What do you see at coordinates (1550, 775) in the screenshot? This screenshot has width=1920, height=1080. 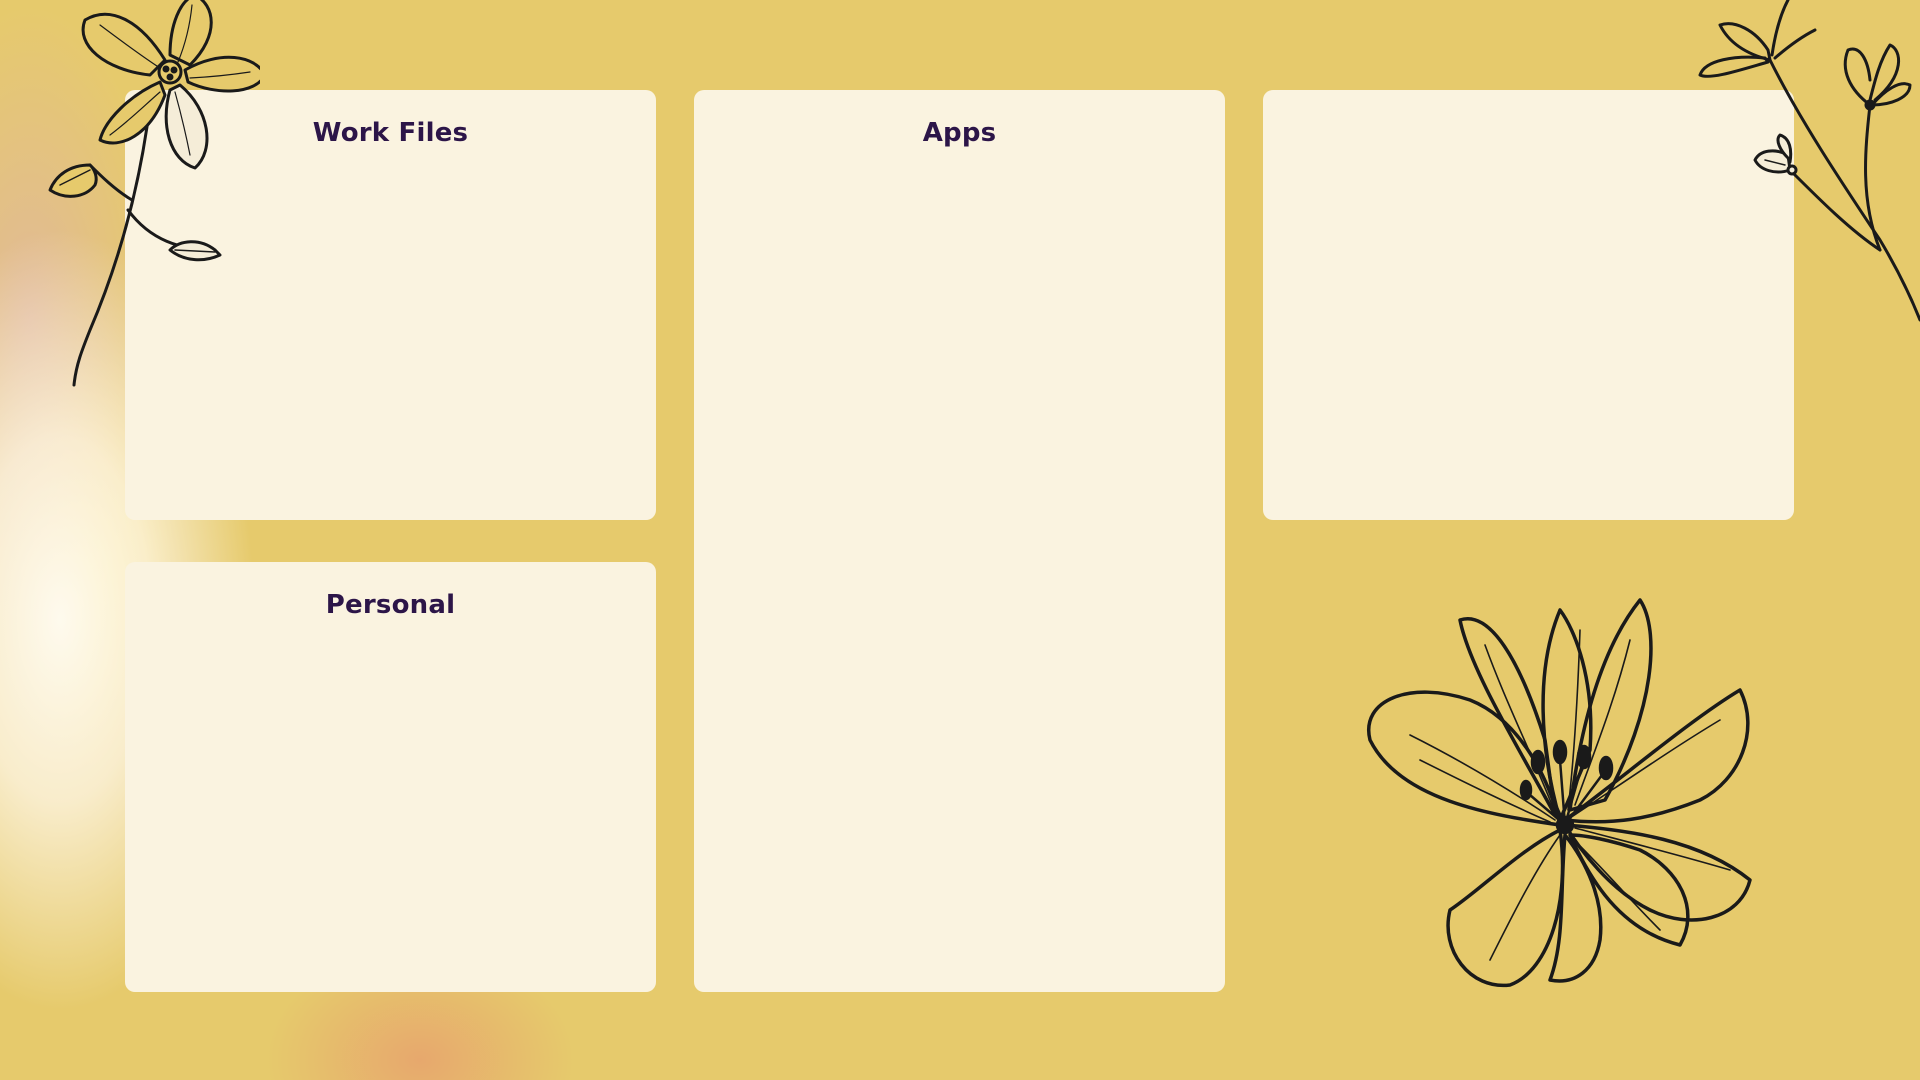 I see `lily-flower-icon` at bounding box center [1550, 775].